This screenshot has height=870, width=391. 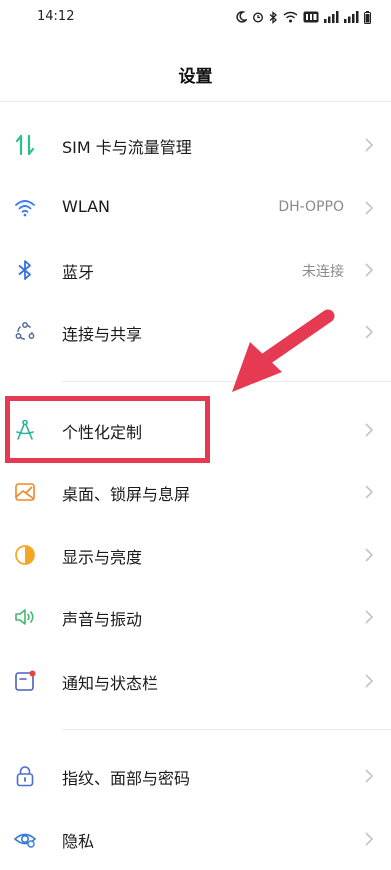 I want to click on signal-icon, so click(x=331, y=17).